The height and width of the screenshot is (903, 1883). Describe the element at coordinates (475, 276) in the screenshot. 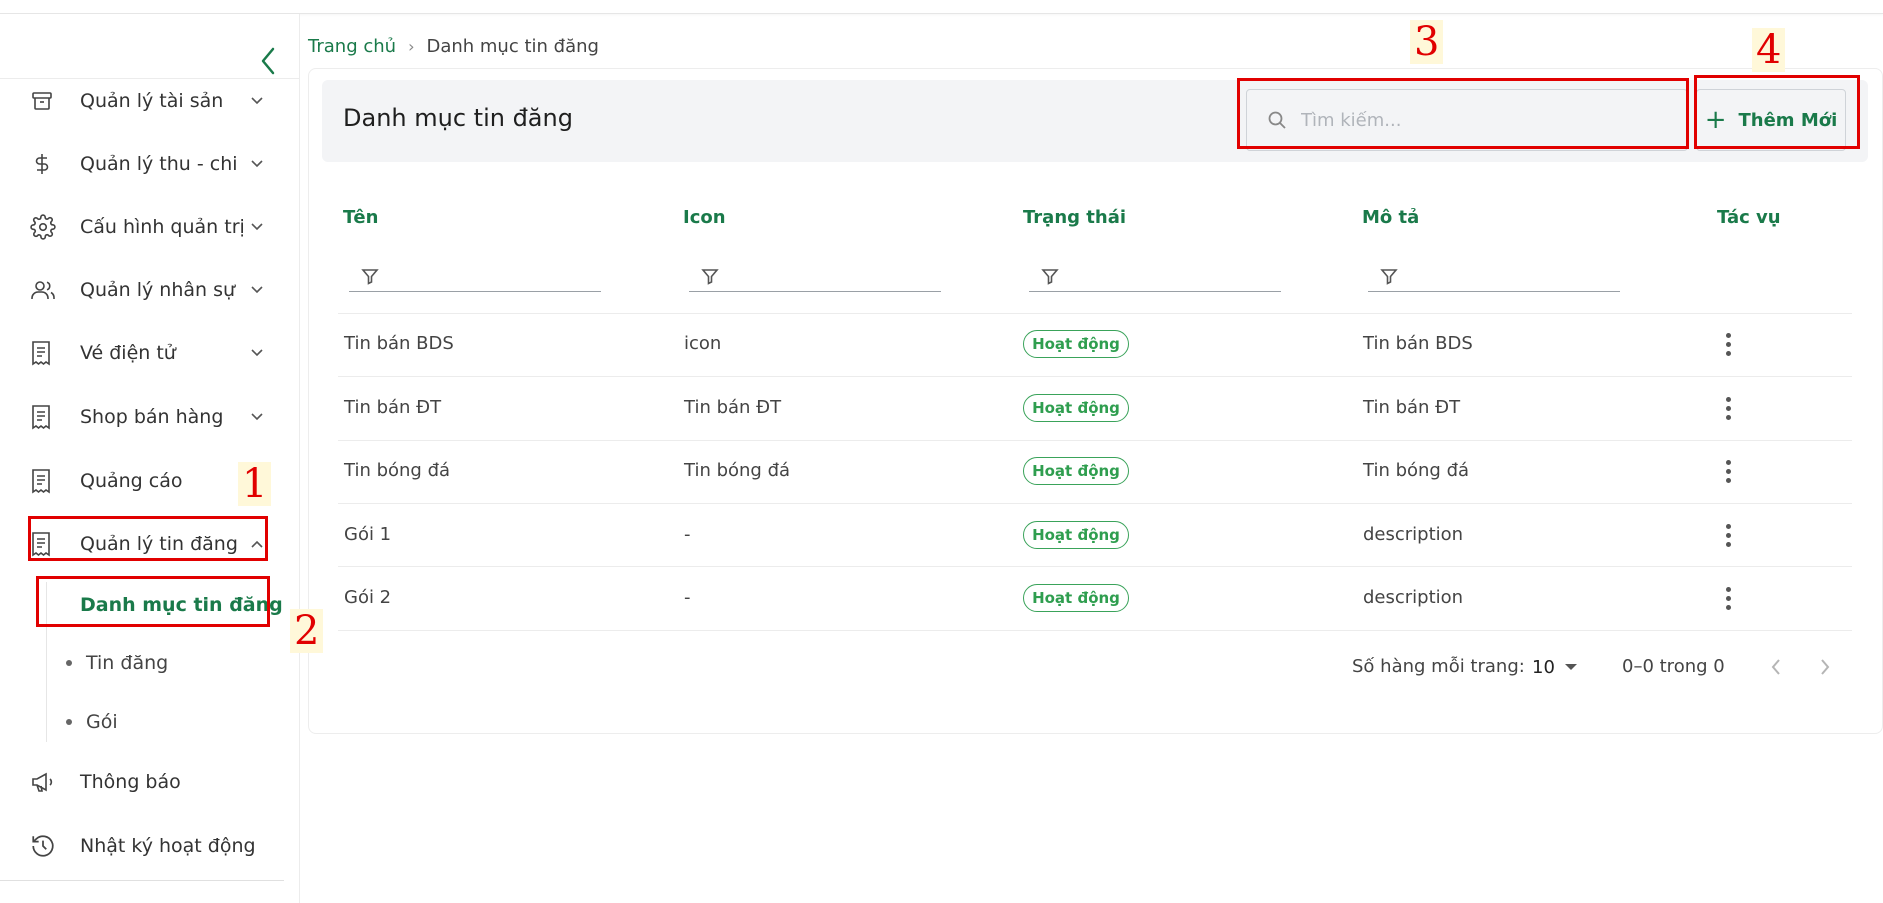

I see `filter-name` at that location.